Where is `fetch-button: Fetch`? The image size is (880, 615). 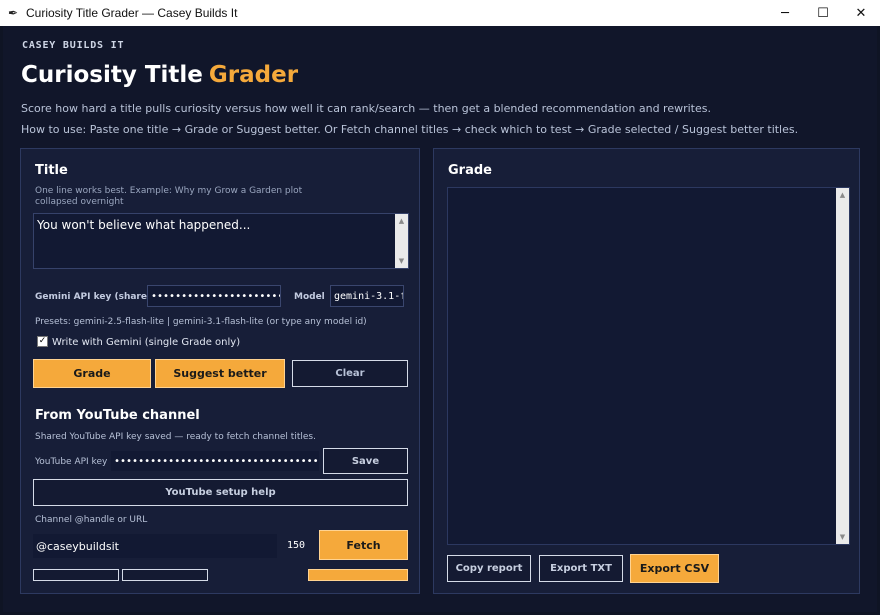 fetch-button: Fetch is located at coordinates (363, 545).